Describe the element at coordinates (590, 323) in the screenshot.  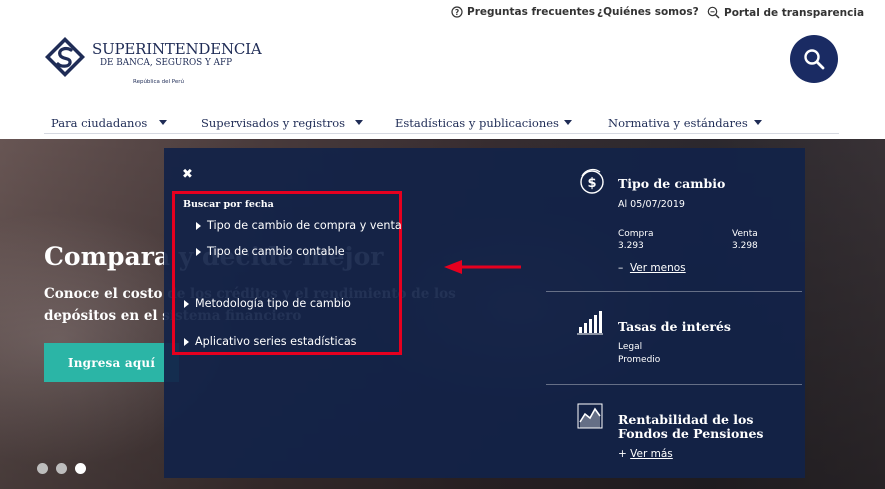
I see `bar-chart-icon` at that location.